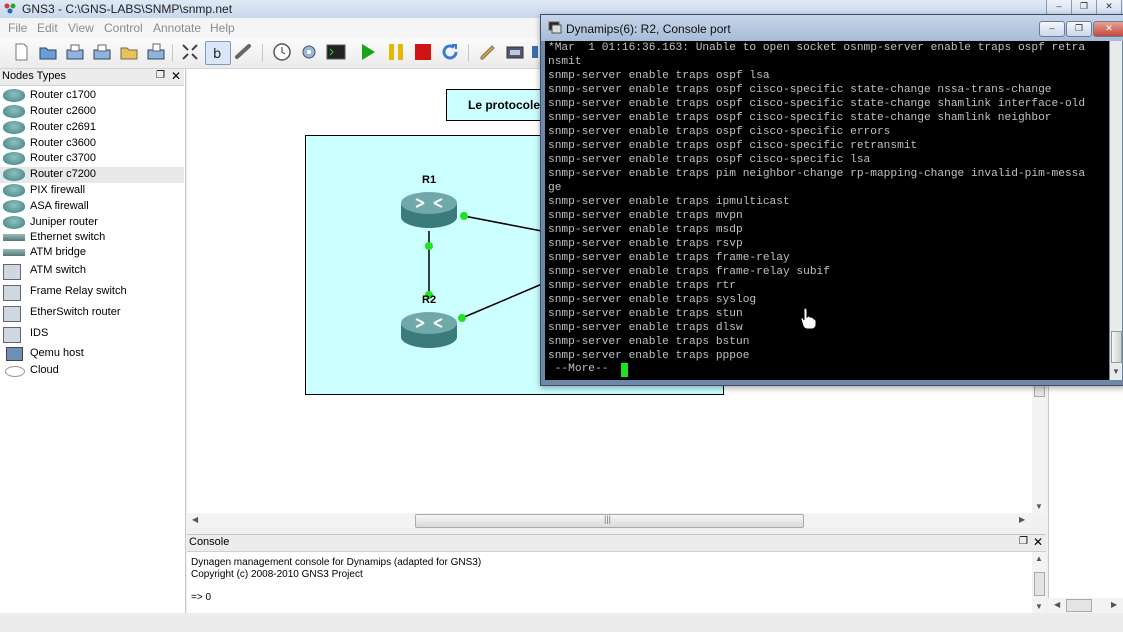 The width and height of the screenshot is (1123, 632). What do you see at coordinates (92, 253) in the screenshot?
I see `node-type-atm-bridge: ATM bridge` at bounding box center [92, 253].